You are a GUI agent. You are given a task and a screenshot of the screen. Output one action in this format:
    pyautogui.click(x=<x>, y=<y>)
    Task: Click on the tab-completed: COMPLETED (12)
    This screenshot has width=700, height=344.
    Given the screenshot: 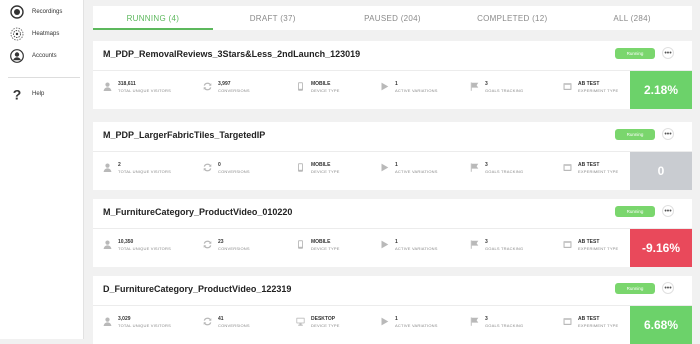 What is the action you would take?
    pyautogui.click(x=512, y=18)
    